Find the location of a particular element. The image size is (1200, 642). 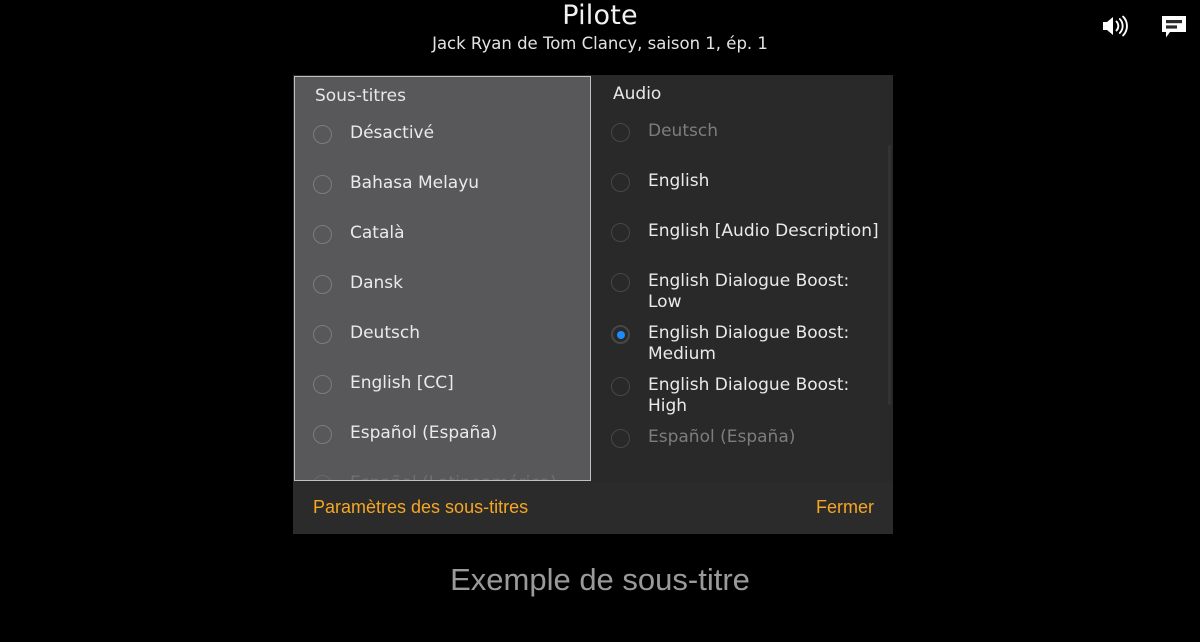

audio-option-row: English Dialogue Boost: High is located at coordinates (743, 391).